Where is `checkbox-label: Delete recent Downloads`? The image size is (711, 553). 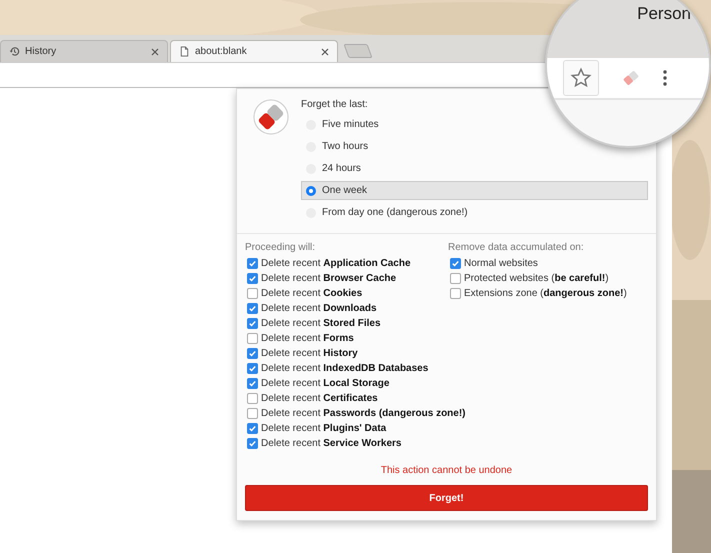
checkbox-label: Delete recent Downloads is located at coordinates (319, 308).